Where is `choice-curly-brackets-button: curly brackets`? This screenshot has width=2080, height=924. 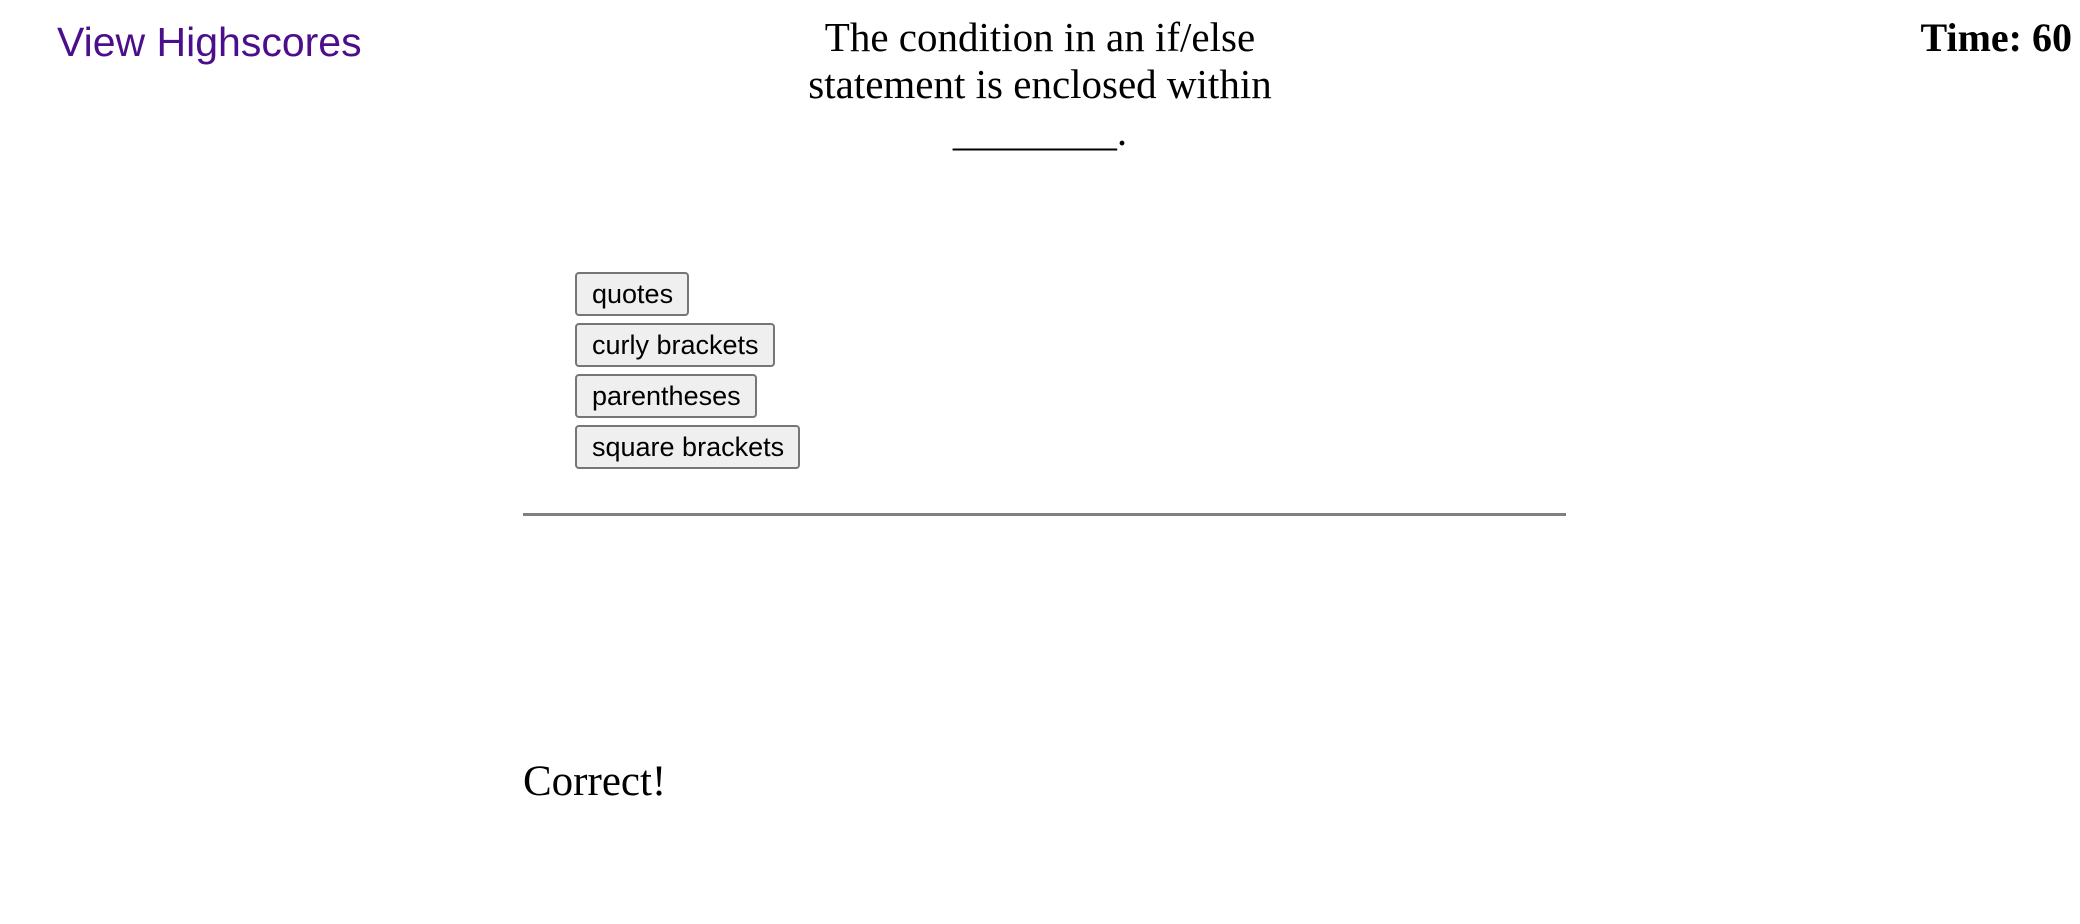 choice-curly-brackets-button: curly brackets is located at coordinates (675, 345).